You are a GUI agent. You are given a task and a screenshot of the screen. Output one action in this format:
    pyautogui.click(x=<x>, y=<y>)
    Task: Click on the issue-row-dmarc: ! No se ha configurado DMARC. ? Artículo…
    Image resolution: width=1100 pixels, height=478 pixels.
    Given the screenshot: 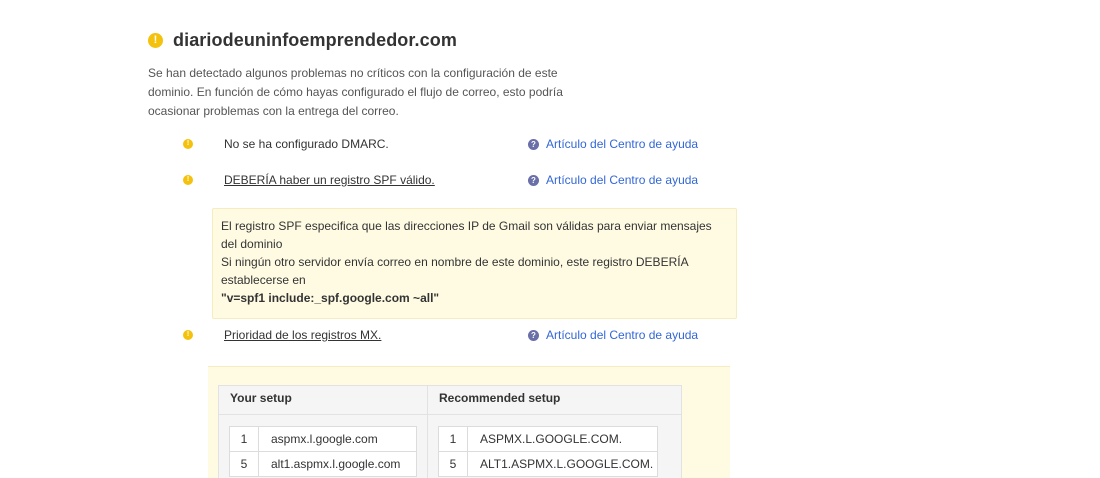 What is the action you would take?
    pyautogui.click(x=440, y=144)
    